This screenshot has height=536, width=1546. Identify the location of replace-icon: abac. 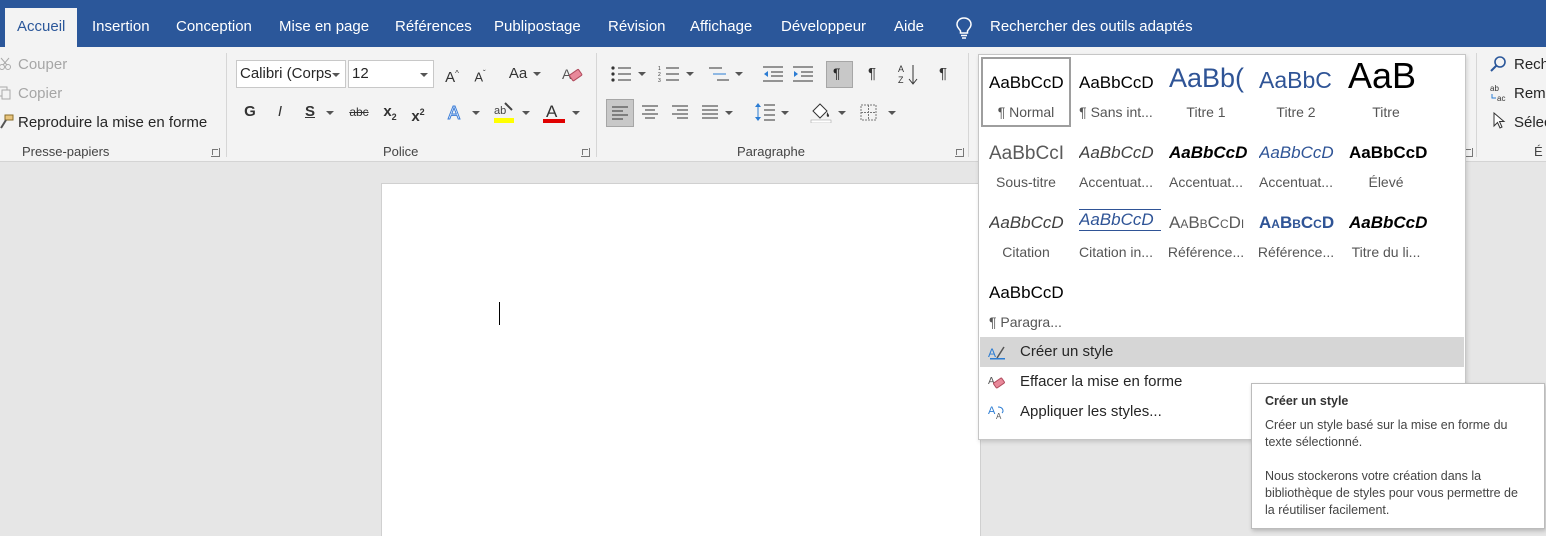
(1497, 93).